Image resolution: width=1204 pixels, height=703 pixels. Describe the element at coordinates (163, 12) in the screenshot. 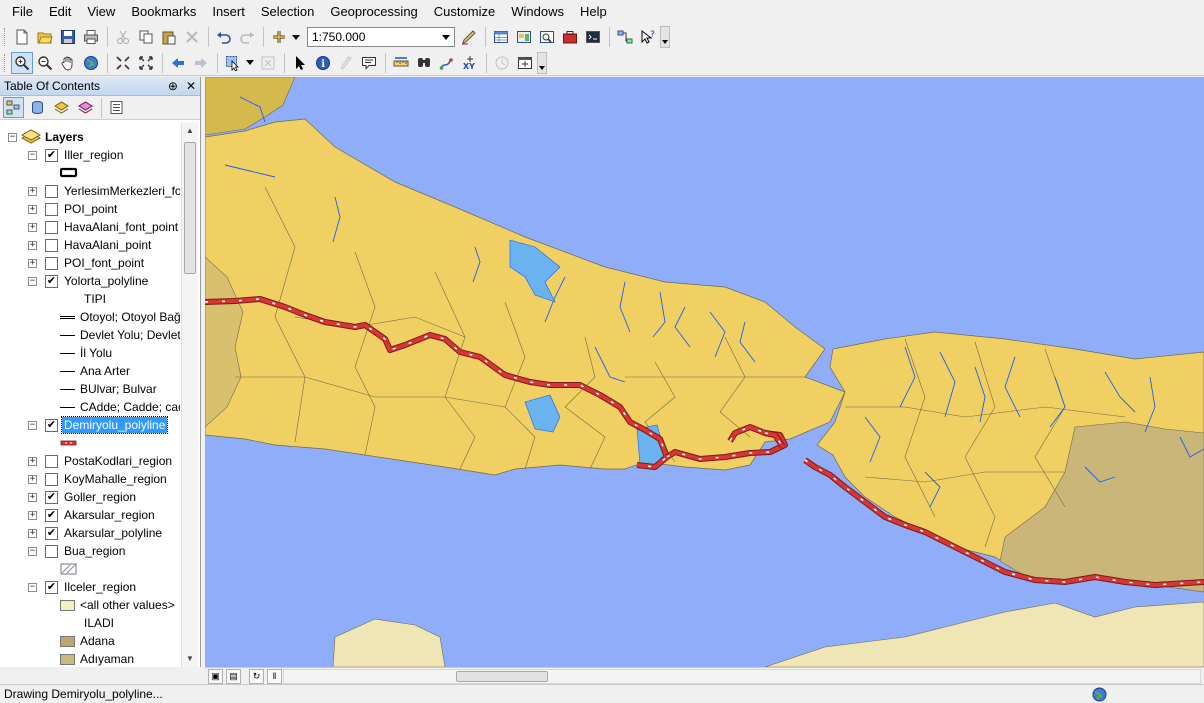

I see `menu-bookmarks: Bookmarks` at that location.